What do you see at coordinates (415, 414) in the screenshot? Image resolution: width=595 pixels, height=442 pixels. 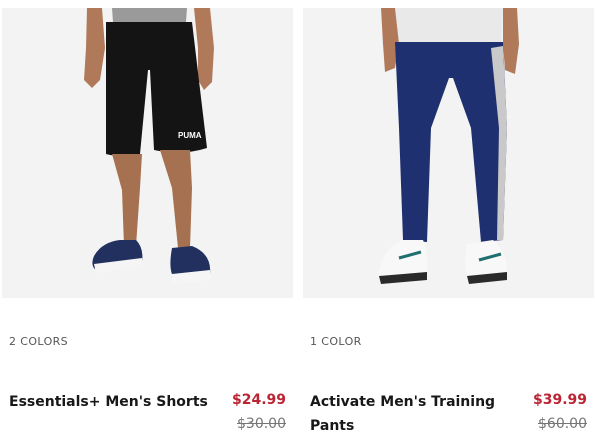 I see `product-name-link: Activate Men's Training Pants` at bounding box center [415, 414].